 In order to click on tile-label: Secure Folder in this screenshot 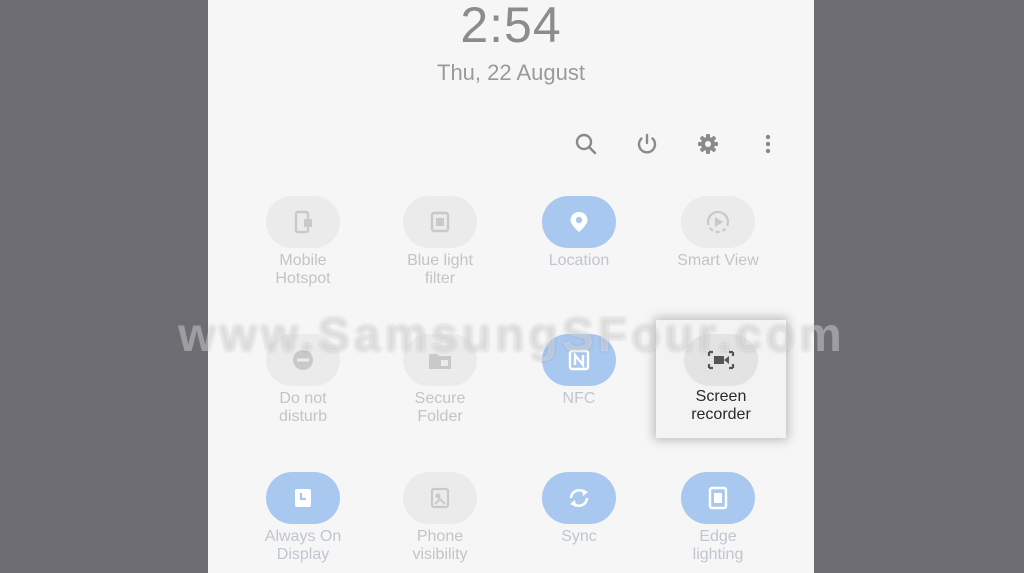, I will do `click(440, 407)`.